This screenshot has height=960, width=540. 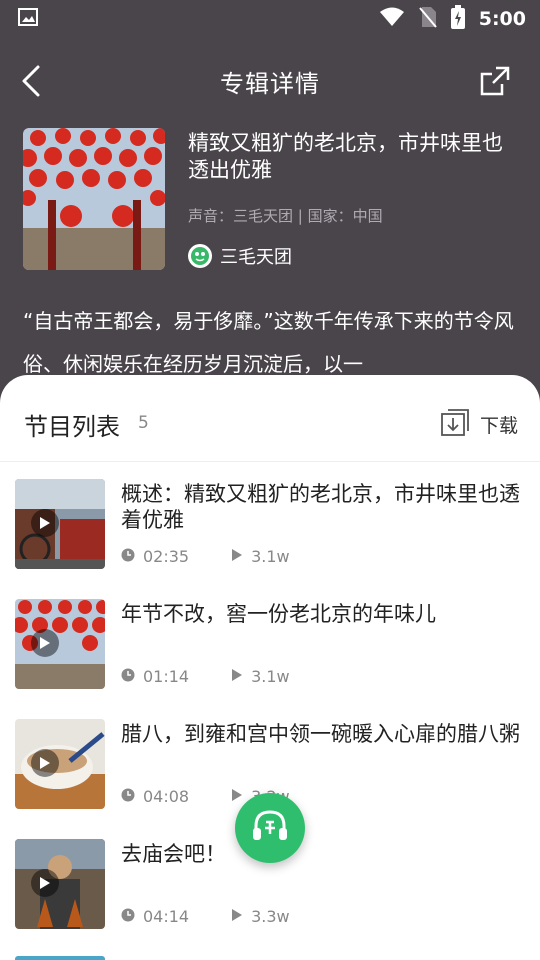 What do you see at coordinates (72, 427) in the screenshot?
I see `list-title: 节目列表` at bounding box center [72, 427].